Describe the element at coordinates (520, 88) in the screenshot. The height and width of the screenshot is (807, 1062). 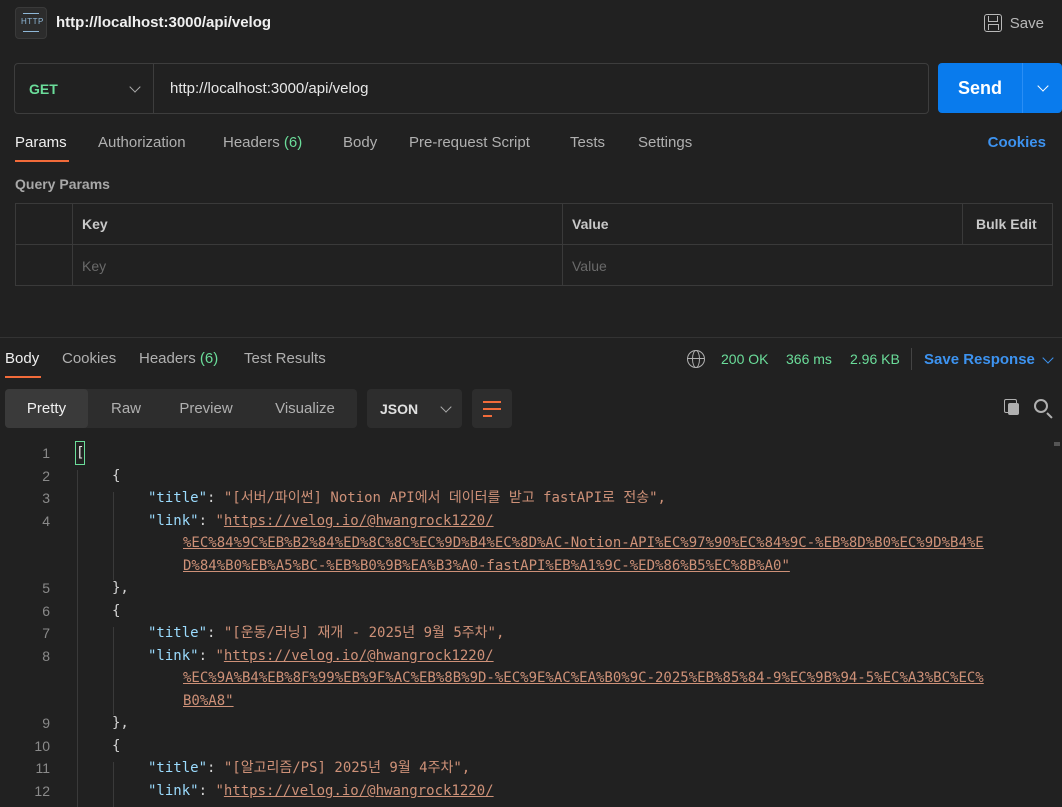
I see `url-input` at that location.